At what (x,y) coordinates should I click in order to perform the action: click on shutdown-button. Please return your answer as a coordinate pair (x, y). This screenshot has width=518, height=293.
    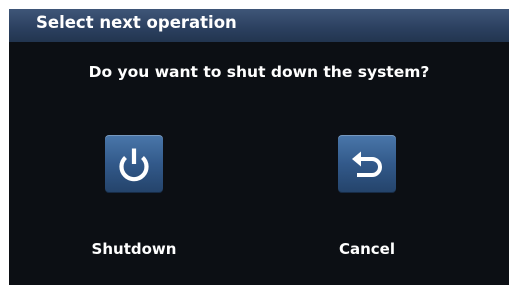
    Looking at the image, I should click on (134, 164).